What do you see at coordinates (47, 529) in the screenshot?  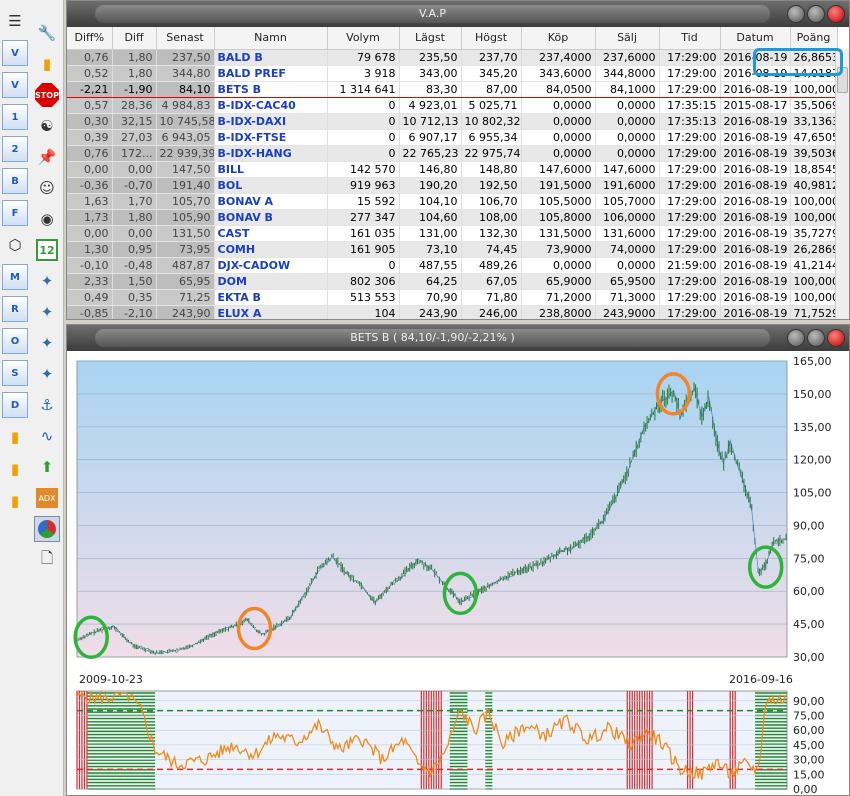 I see `pie-chart-icon` at bounding box center [47, 529].